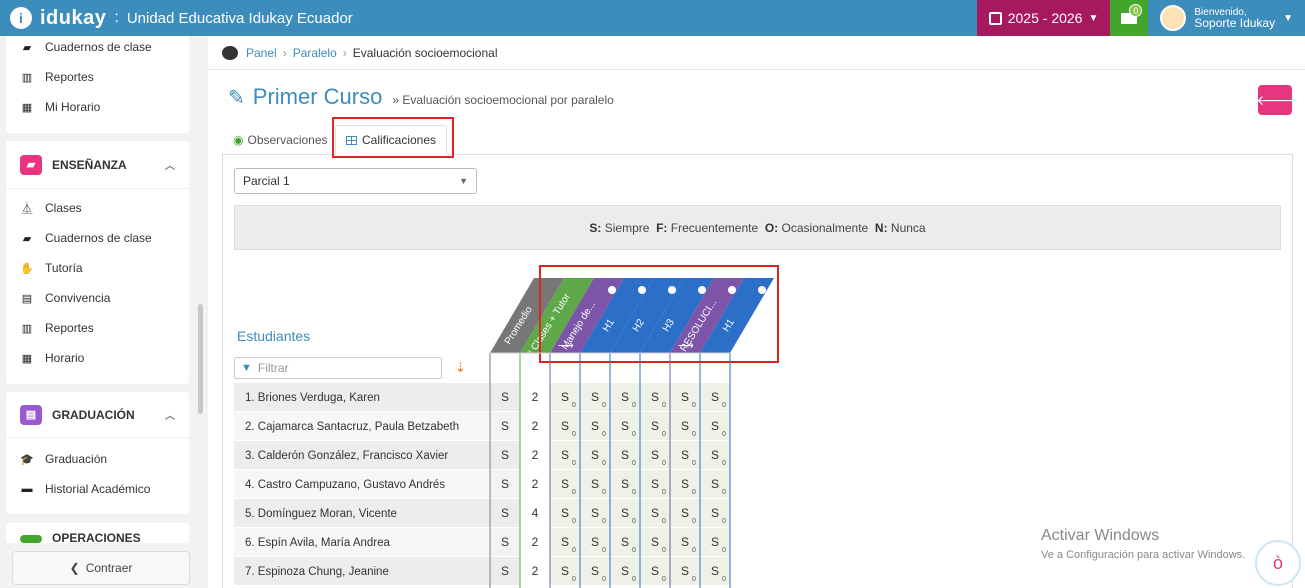 The height and width of the screenshot is (588, 1305). What do you see at coordinates (1278, 563) in the screenshot?
I see `help-chat-button: ò` at bounding box center [1278, 563].